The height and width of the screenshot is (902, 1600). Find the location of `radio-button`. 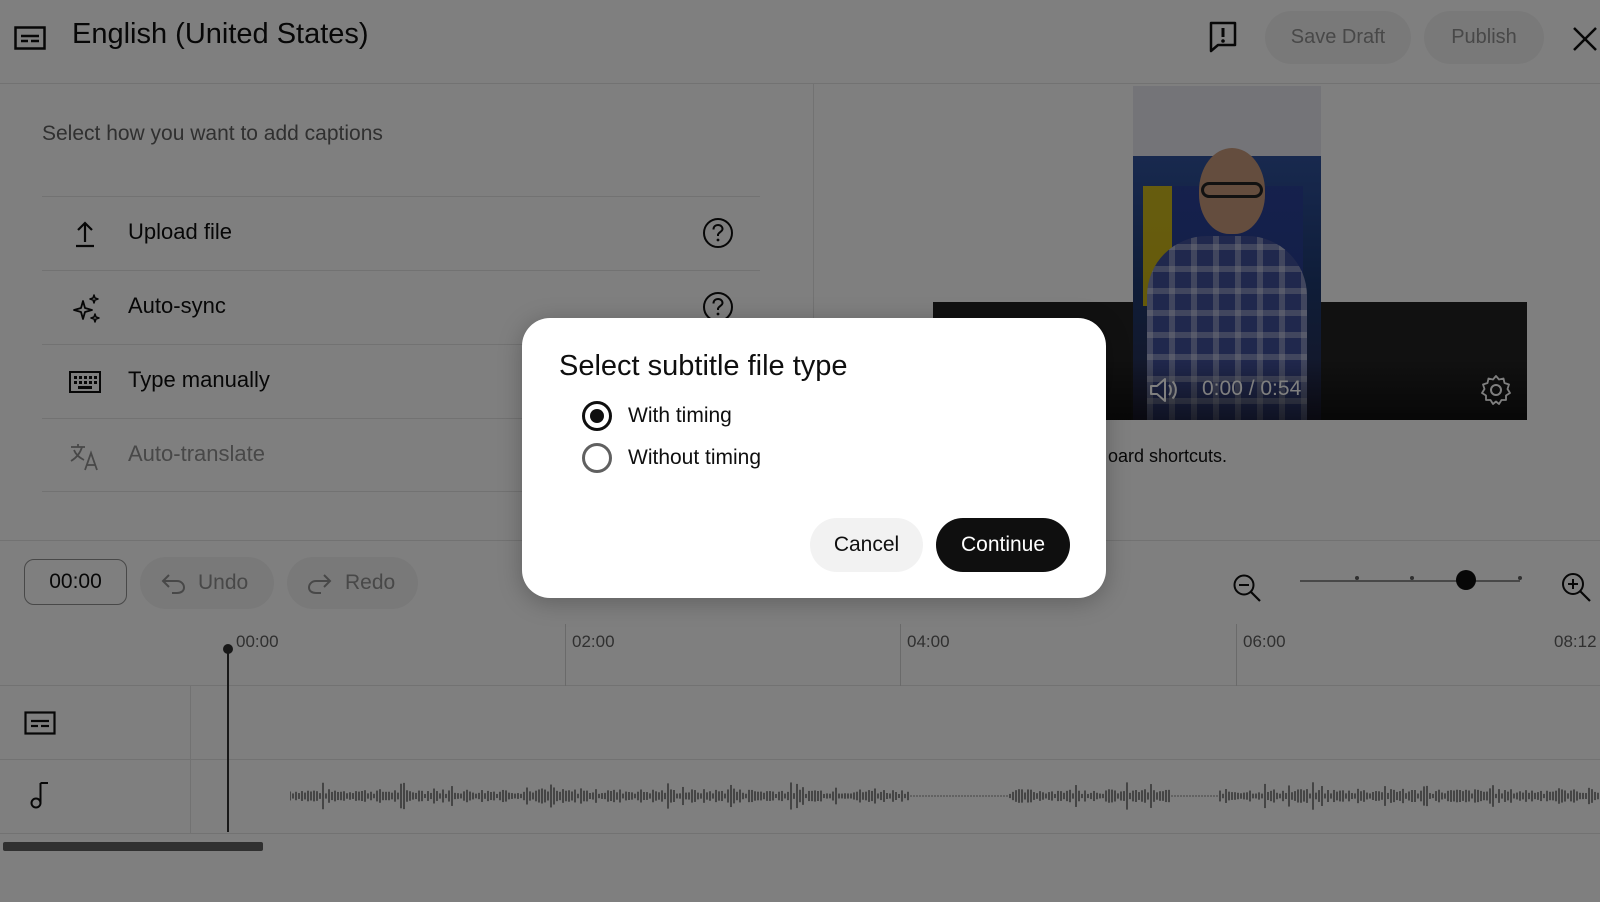

radio-button is located at coordinates (597, 458).